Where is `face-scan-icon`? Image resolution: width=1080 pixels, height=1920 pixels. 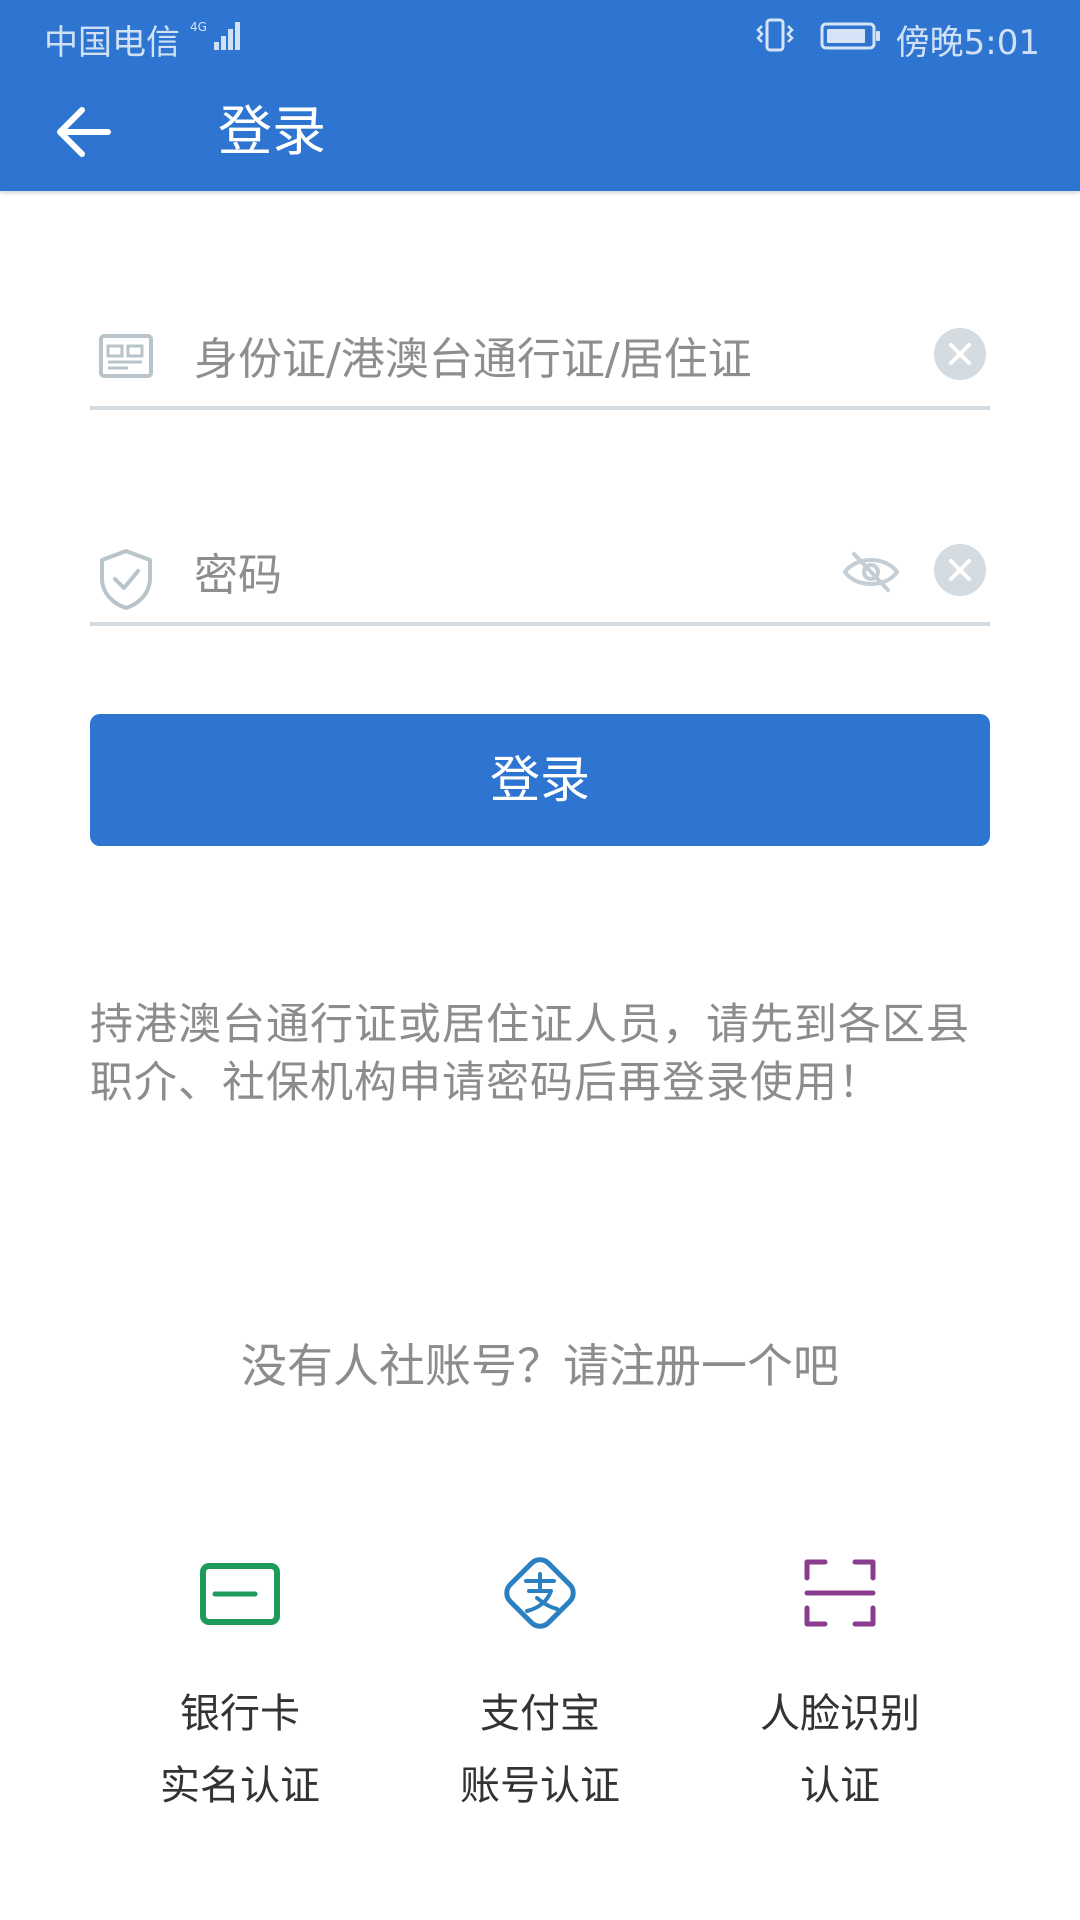 face-scan-icon is located at coordinates (840, 1593).